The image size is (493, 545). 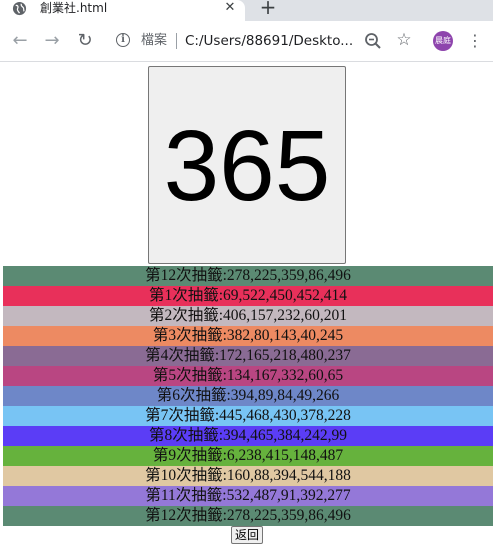 What do you see at coordinates (248, 316) in the screenshot?
I see `draw-row: 第2次抽籤:406,157,232,60,201` at bounding box center [248, 316].